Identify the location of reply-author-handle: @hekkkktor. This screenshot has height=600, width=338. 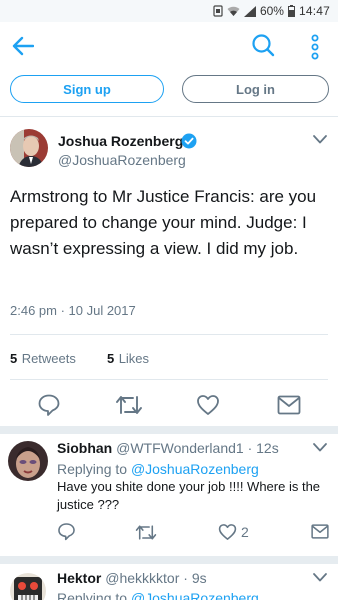
(142, 578).